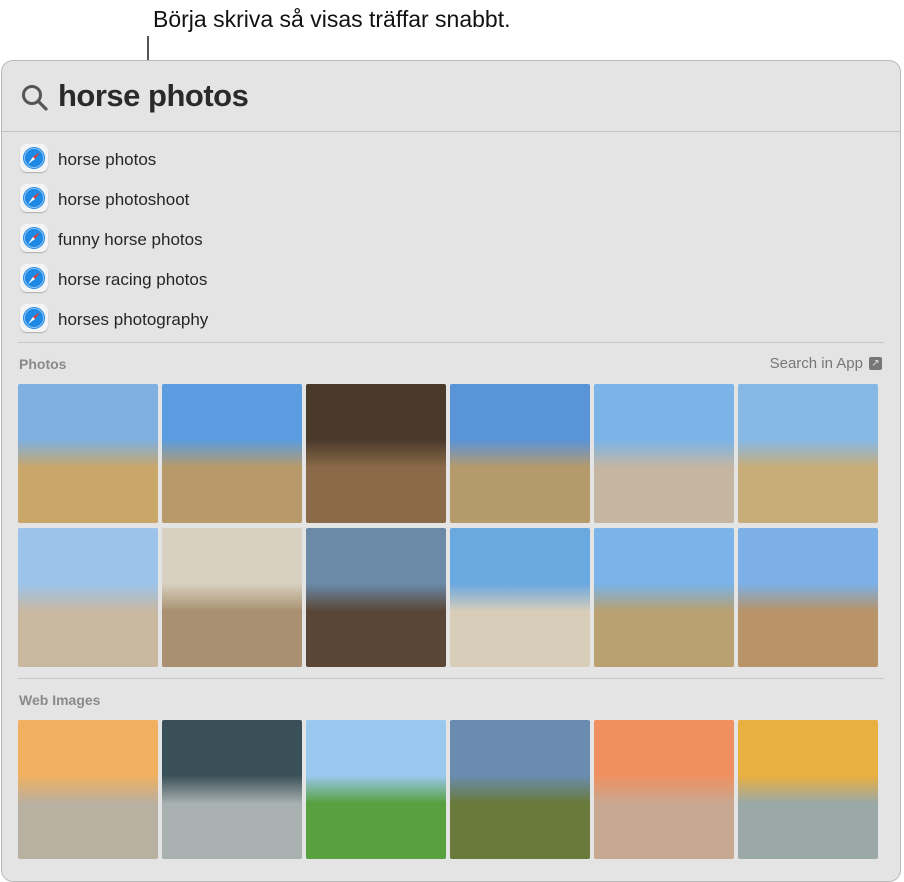 The image size is (904, 882). I want to click on suggestion-label: horse photos, so click(107, 159).